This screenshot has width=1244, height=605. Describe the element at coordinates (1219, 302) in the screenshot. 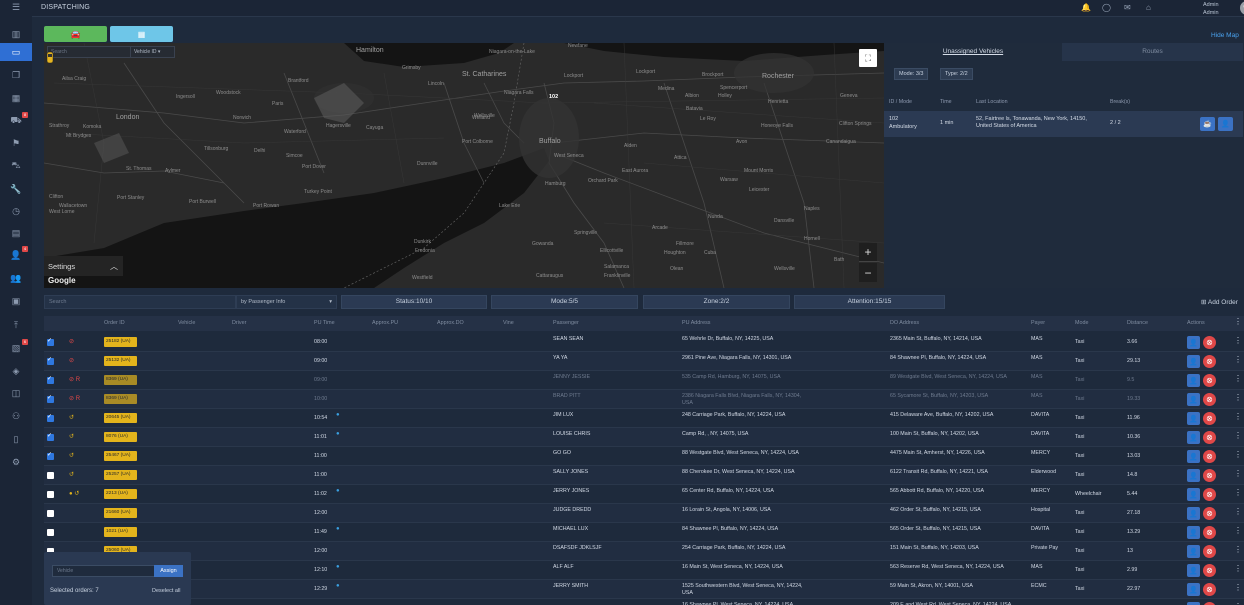

I see `add-order-button: ⊞ Add Order` at that location.